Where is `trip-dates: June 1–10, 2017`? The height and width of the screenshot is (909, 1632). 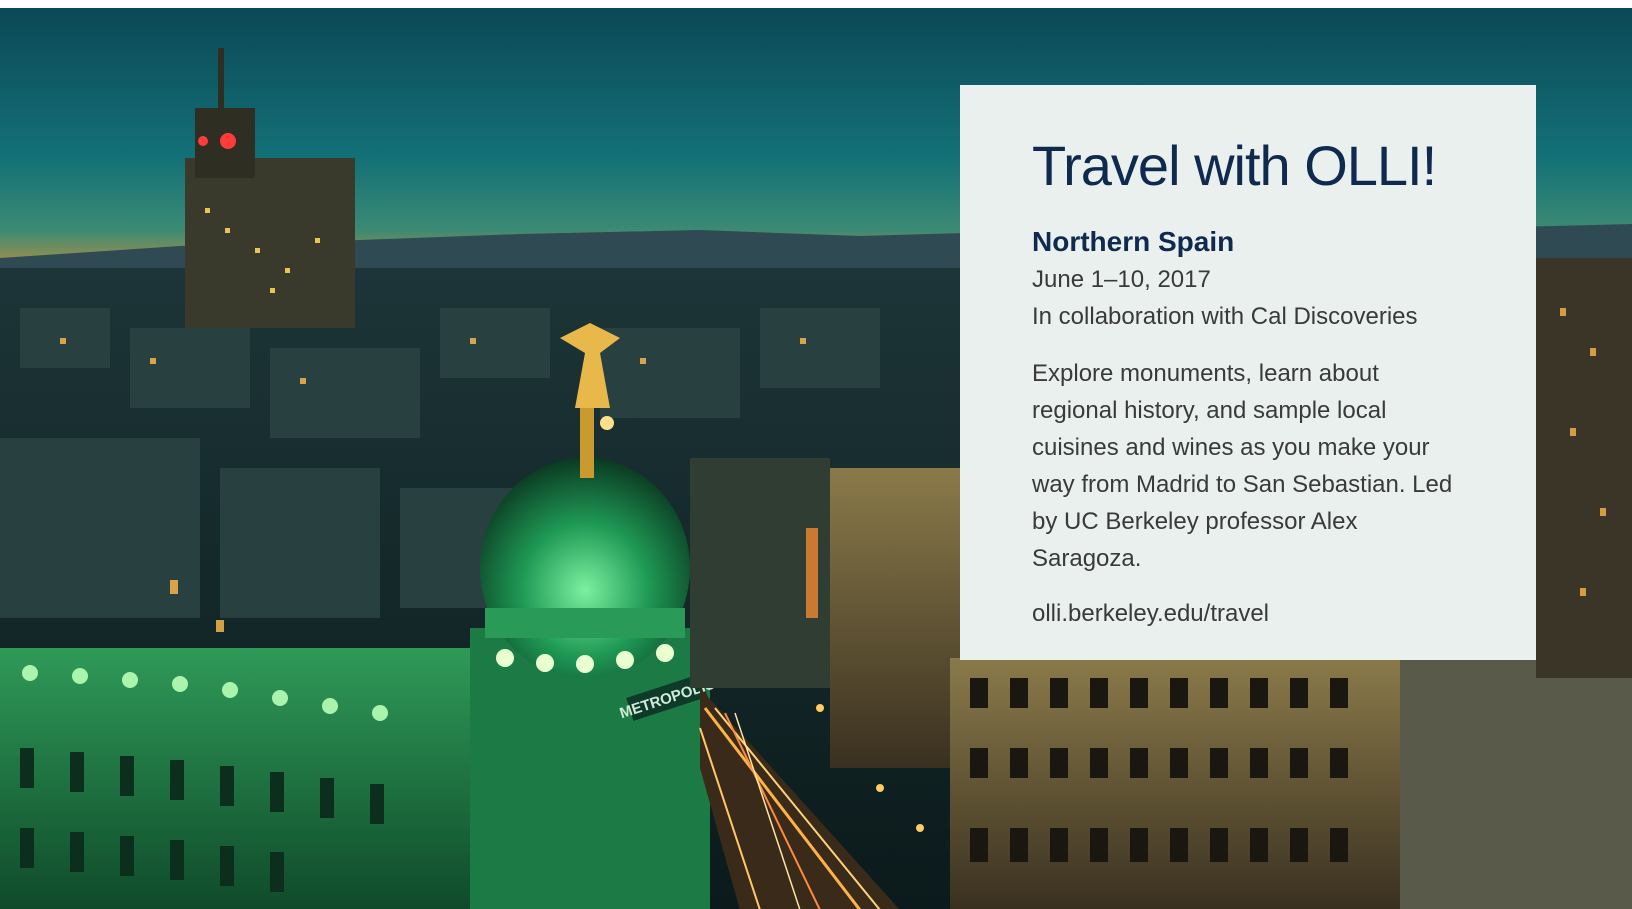 trip-dates: June 1–10, 2017 is located at coordinates (1121, 279).